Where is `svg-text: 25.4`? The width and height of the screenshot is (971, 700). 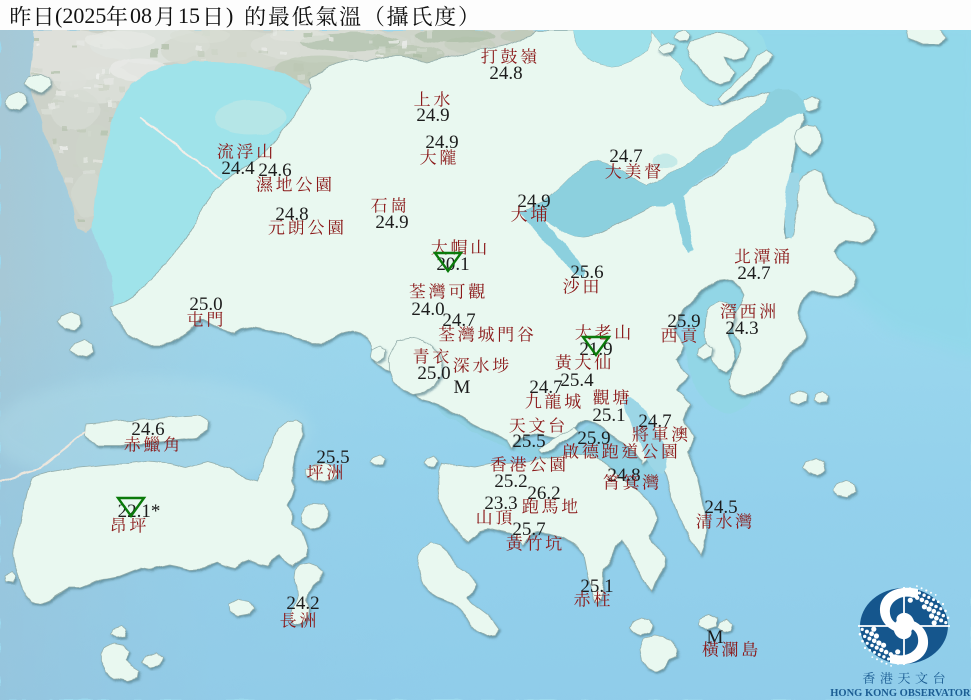 svg-text: 25.4 is located at coordinates (577, 380).